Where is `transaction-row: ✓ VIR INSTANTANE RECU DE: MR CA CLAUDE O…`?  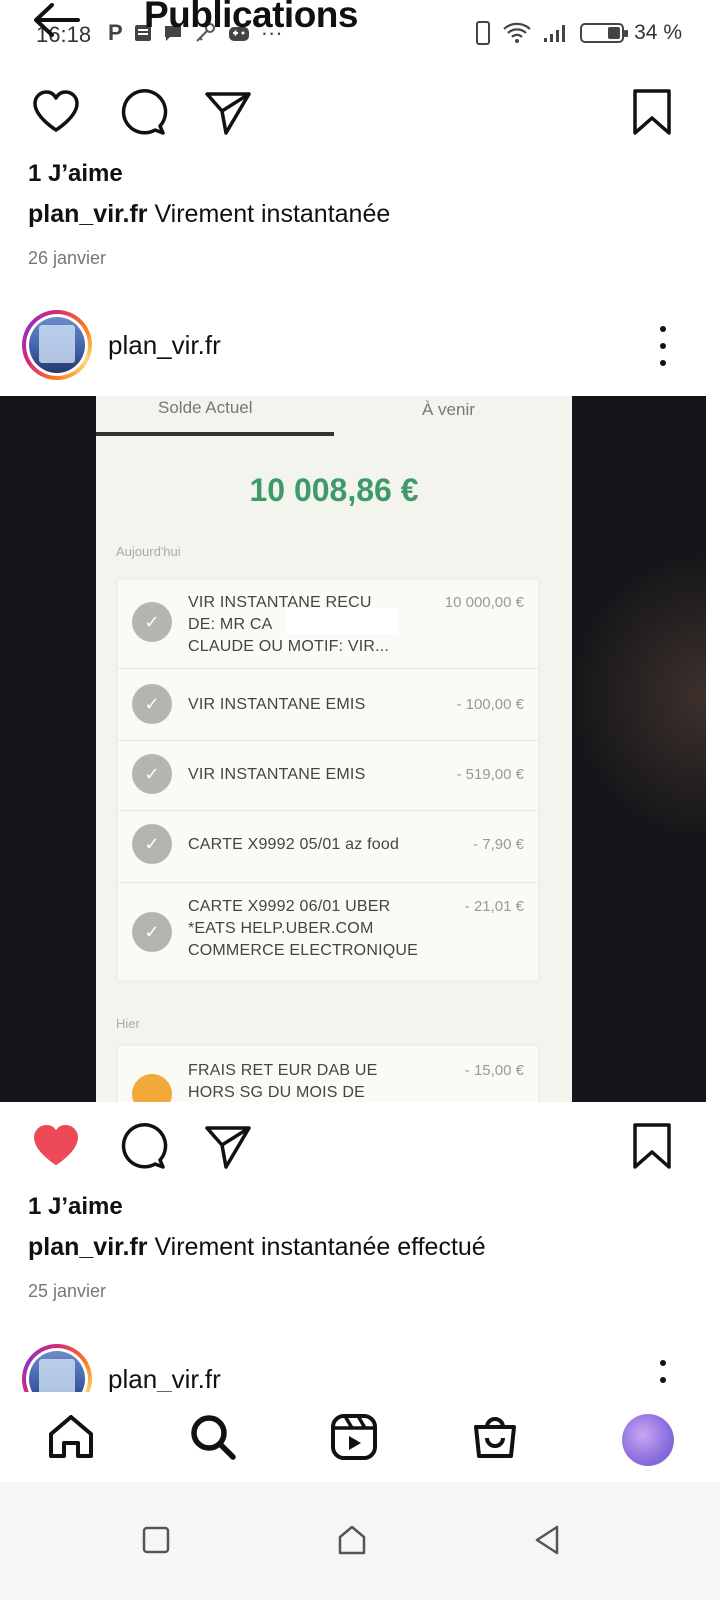 transaction-row: ✓ VIR INSTANTANE RECU DE: MR CA CLAUDE O… is located at coordinates (328, 624).